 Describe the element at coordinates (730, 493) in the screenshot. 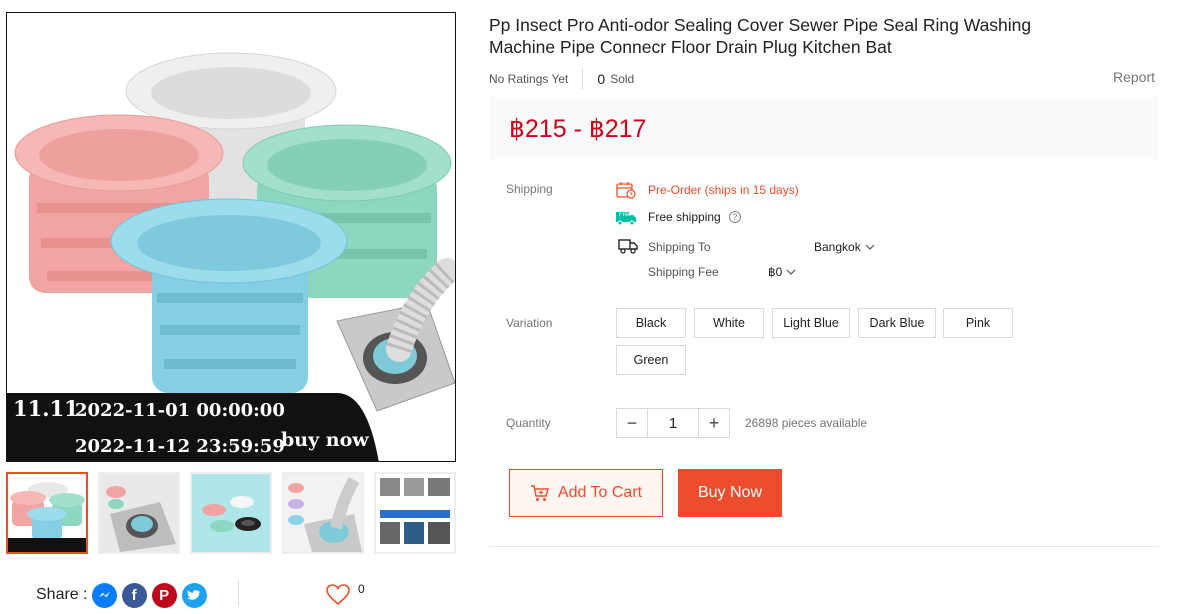

I see `buy-now-button: Buy Now` at that location.